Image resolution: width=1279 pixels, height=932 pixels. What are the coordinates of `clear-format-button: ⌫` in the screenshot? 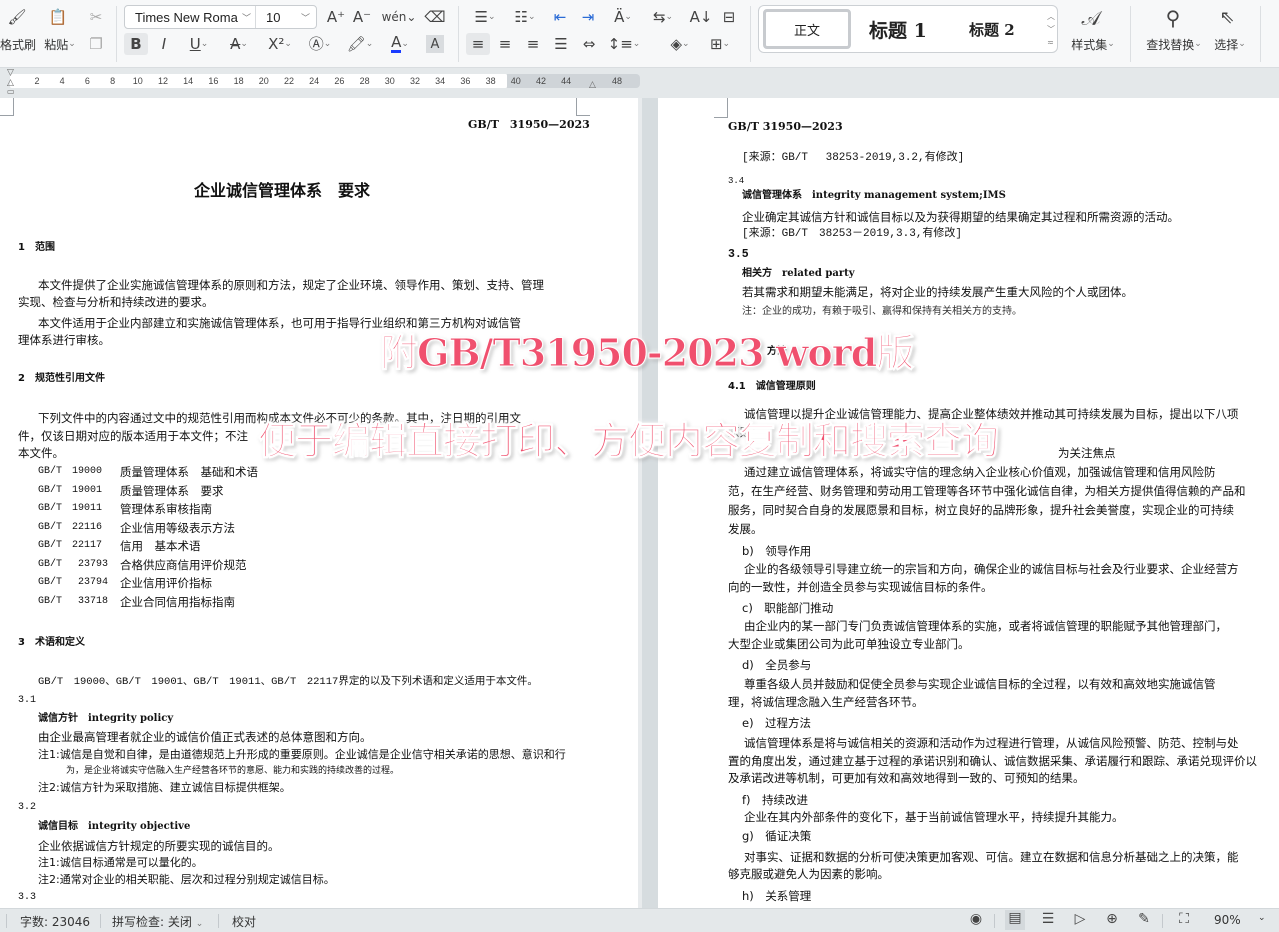 It's located at (435, 17).